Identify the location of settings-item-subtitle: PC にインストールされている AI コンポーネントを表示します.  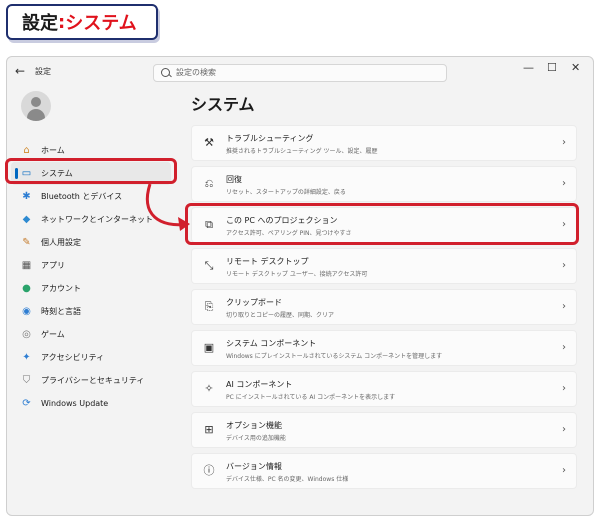
(311, 397).